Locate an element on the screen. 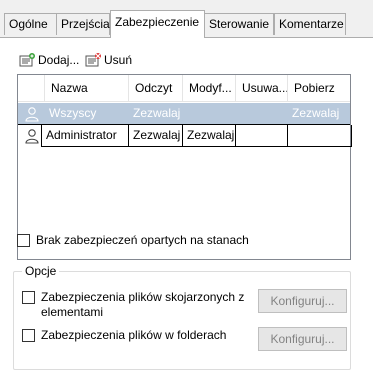 The height and width of the screenshot is (379, 373). tab-transitions: Przejścia is located at coordinates (83, 24).